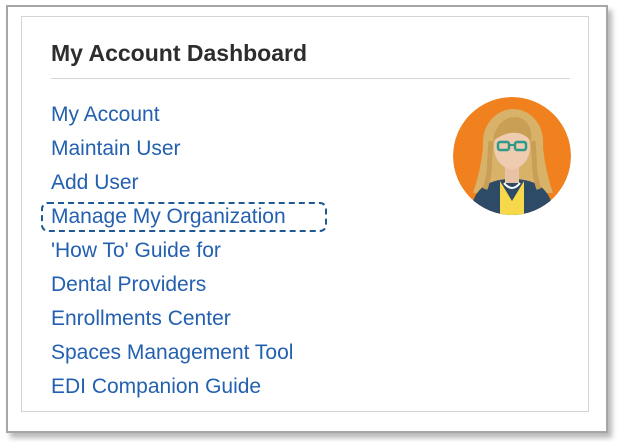 This screenshot has width=620, height=442. Describe the element at coordinates (310, 78) in the screenshot. I see `title-divider` at that location.